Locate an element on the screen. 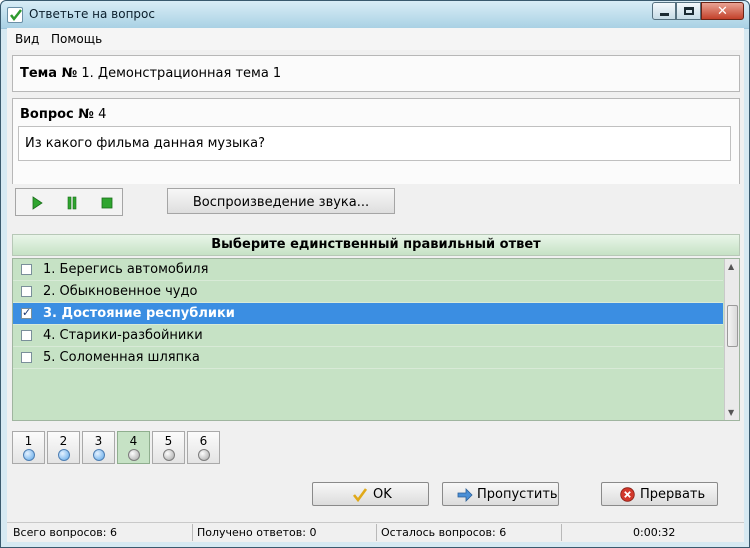 The image size is (750, 548). maximize-icon is located at coordinates (689, 11).